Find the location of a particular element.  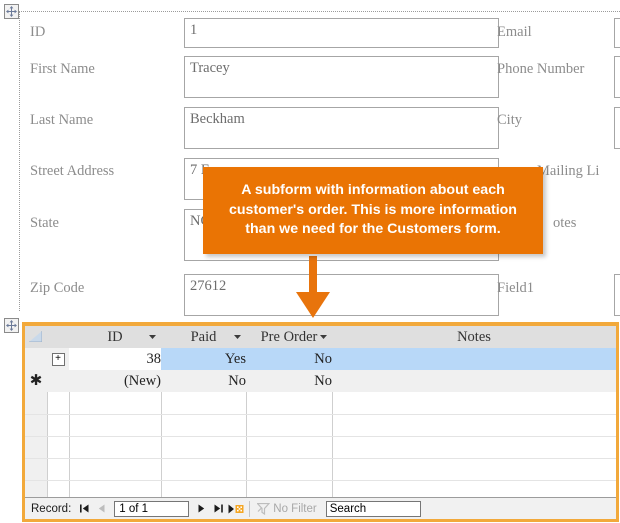

section-left-border is located at coordinates (19, 161).